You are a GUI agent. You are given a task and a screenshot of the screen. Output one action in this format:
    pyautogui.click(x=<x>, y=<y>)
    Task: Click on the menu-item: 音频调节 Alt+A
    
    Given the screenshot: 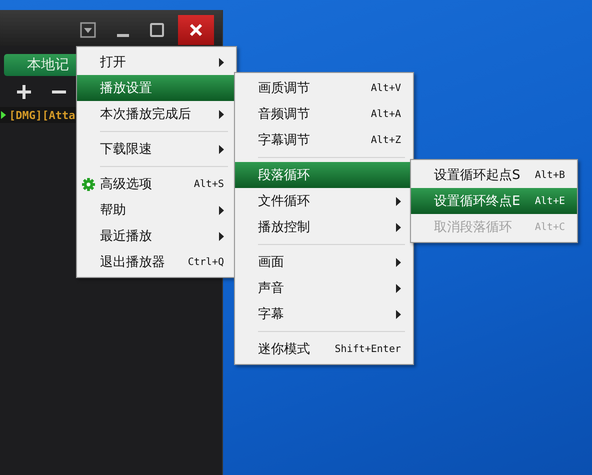 What is the action you would take?
    pyautogui.click(x=324, y=114)
    